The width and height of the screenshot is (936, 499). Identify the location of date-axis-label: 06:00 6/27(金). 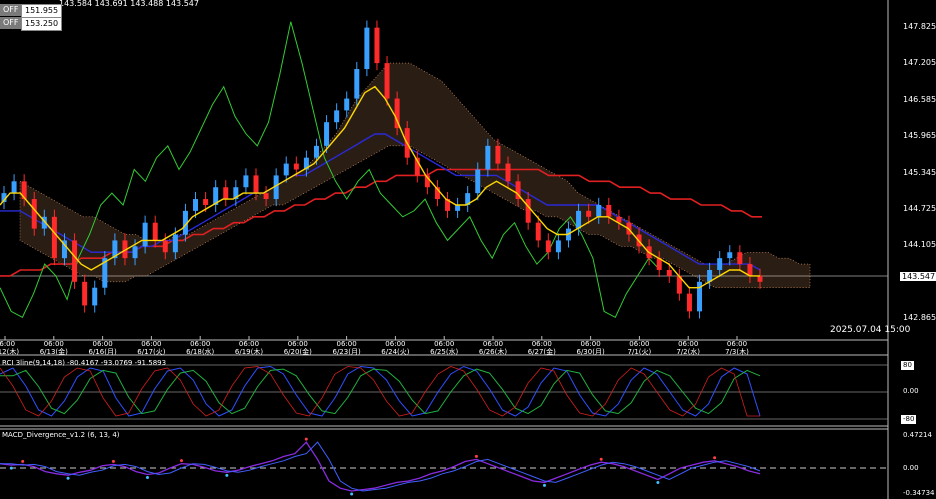
(542, 348).